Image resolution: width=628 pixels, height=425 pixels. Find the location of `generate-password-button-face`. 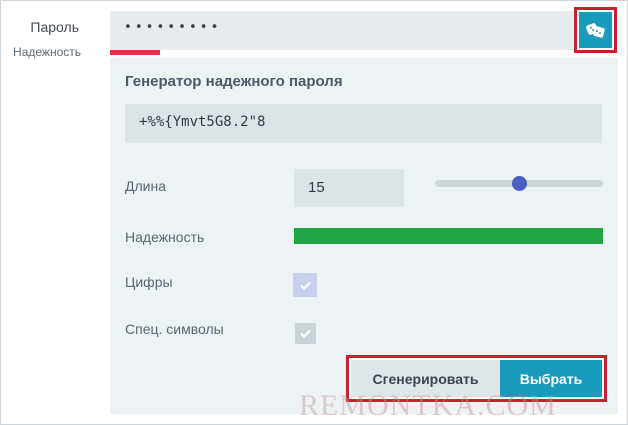

generate-password-button-face is located at coordinates (595, 30).